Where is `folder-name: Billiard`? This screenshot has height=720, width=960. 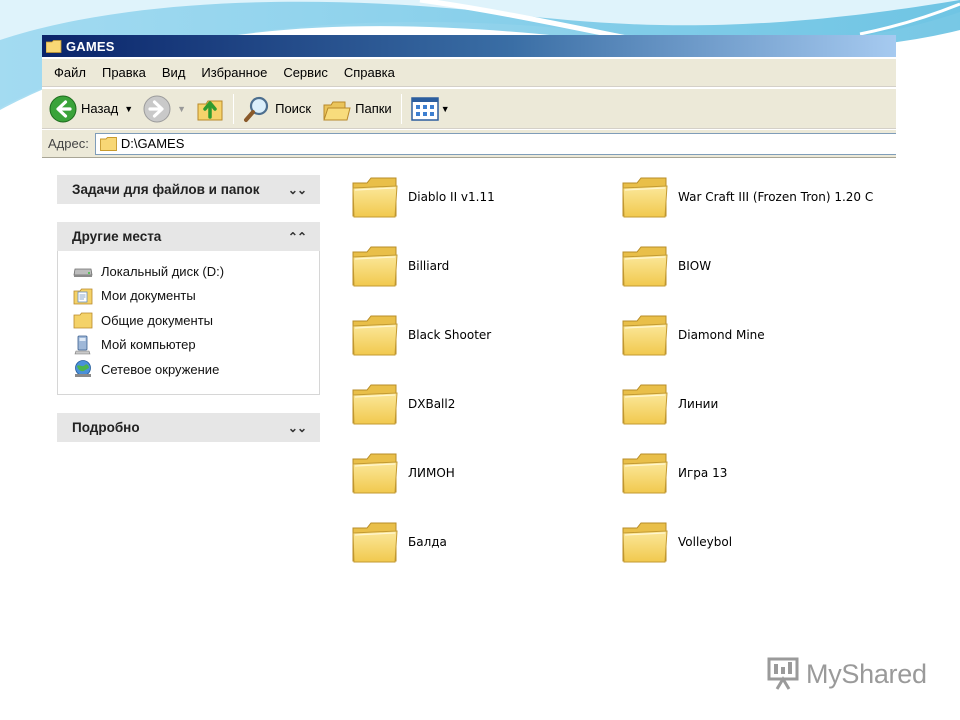
folder-name: Billiard is located at coordinates (429, 266).